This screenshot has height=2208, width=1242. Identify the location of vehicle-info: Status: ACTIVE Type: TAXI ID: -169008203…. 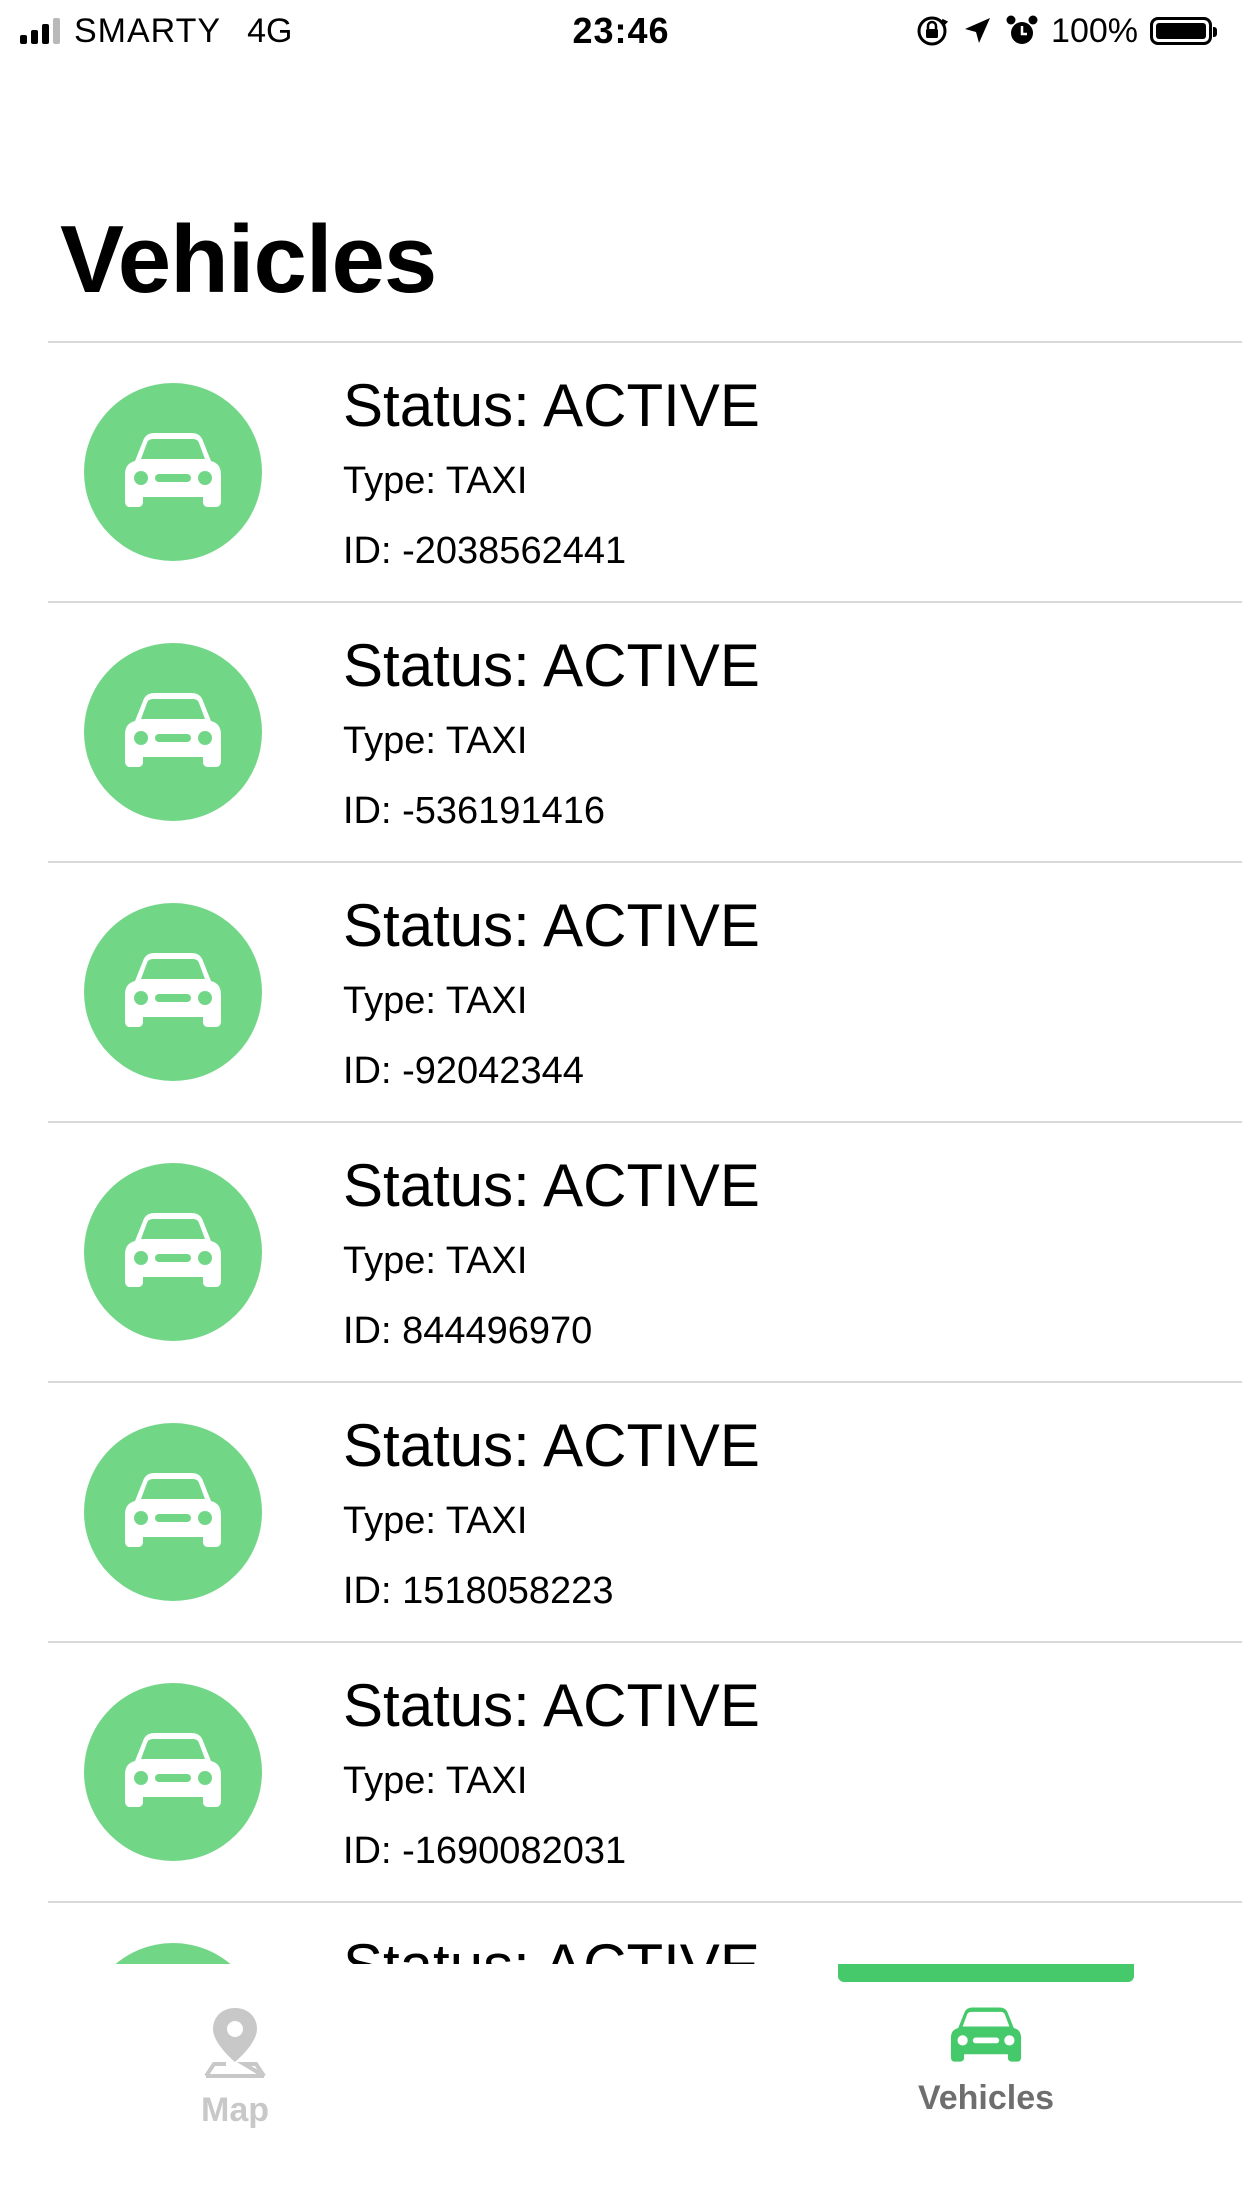
(551, 1772).